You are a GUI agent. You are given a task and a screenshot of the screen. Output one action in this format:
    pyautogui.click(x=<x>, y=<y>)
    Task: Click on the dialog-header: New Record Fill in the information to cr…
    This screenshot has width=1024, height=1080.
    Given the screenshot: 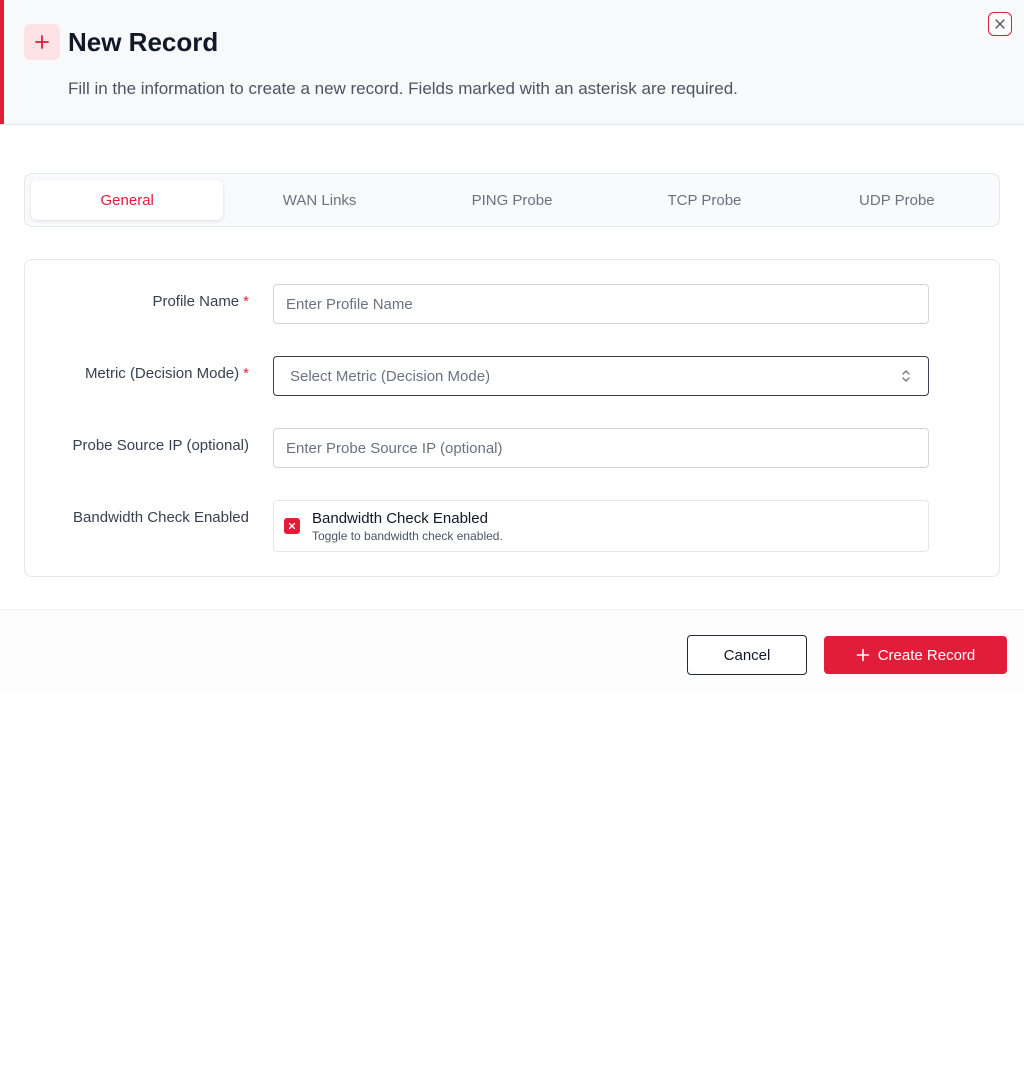 What is the action you would take?
    pyautogui.click(x=512, y=62)
    